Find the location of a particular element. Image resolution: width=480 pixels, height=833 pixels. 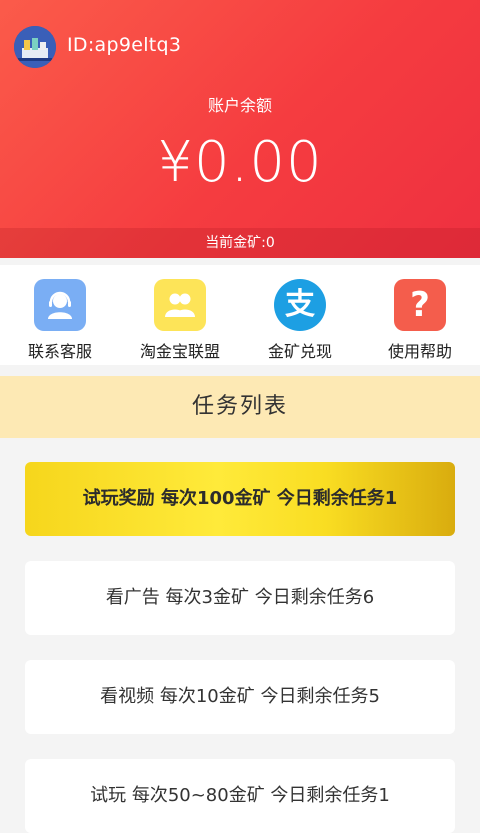

shortcut-bar: 联系客服 淘金宝联盟 支 金矿兑现 ? 使用帮助 is located at coordinates (240, 315).